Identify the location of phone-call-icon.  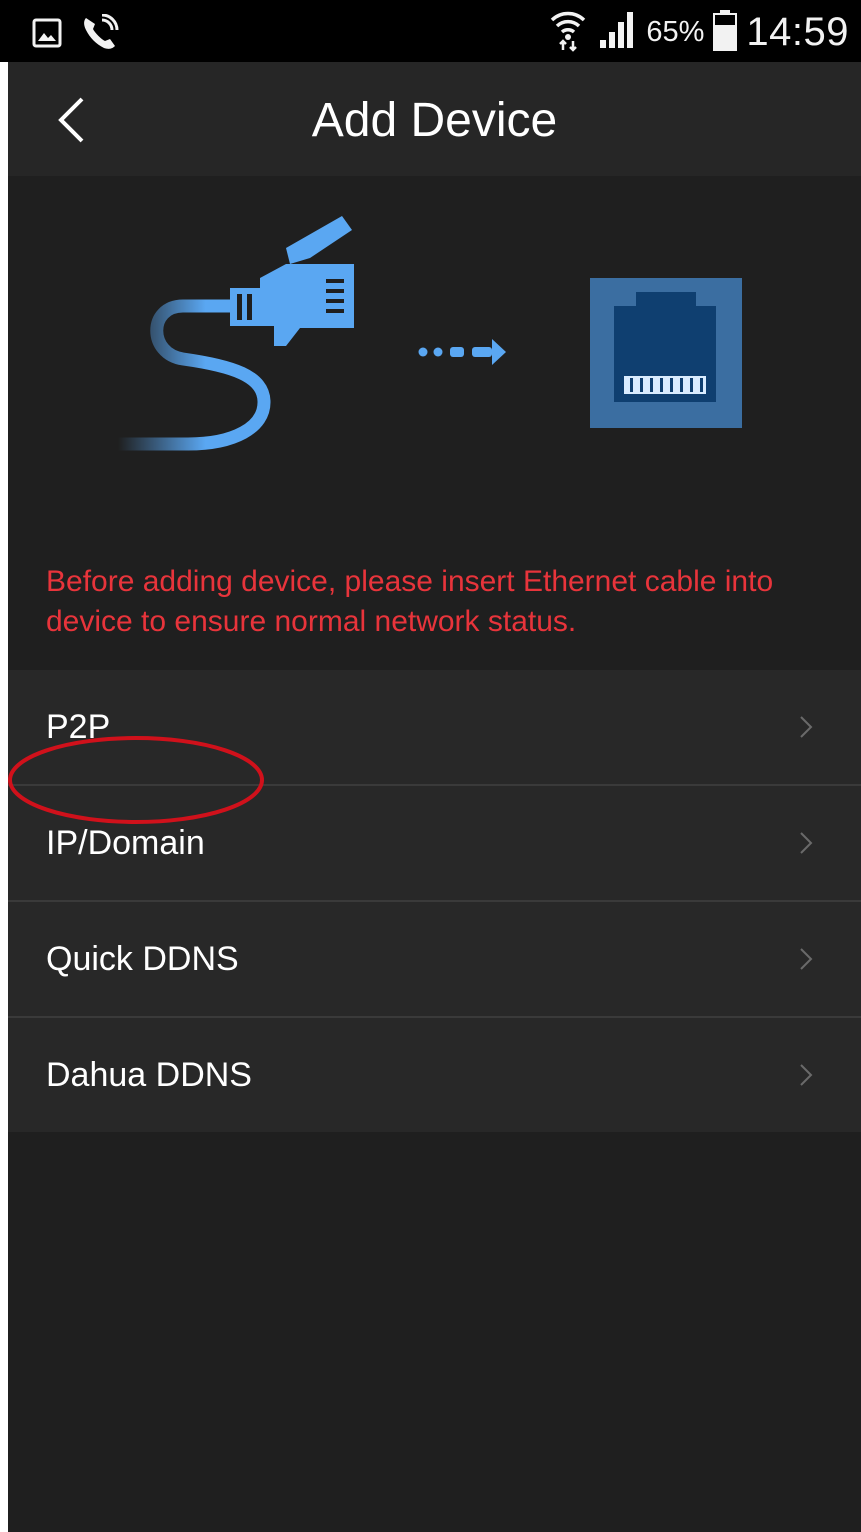
(100, 35).